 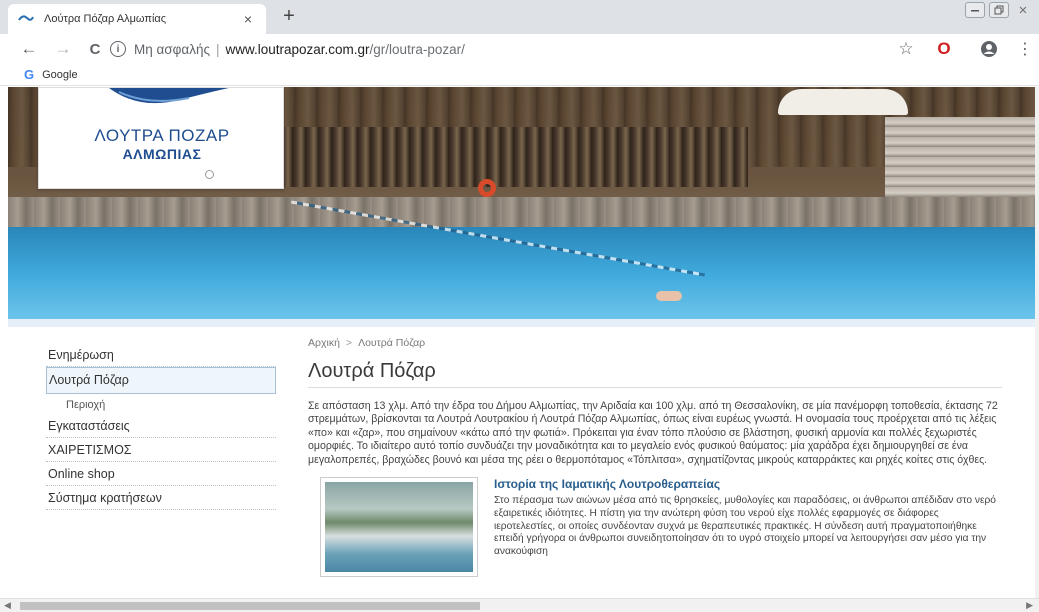 What do you see at coordinates (289, 17) in the screenshot?
I see `new-tab-button: +` at bounding box center [289, 17].